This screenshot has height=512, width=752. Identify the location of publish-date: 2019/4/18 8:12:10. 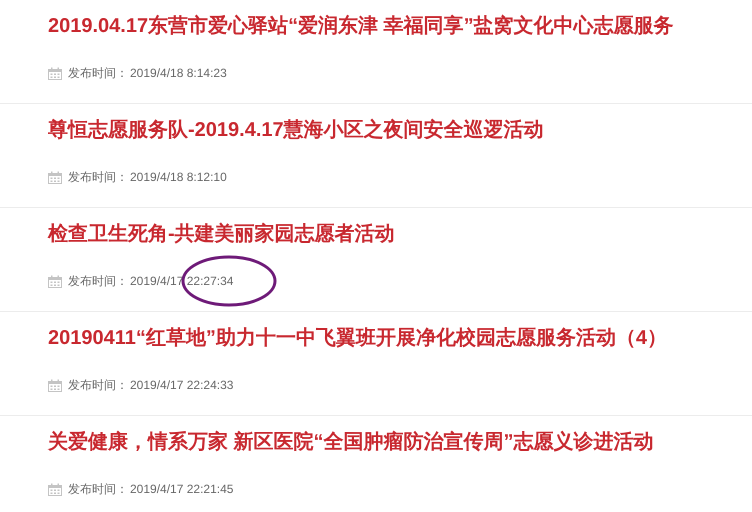
(178, 177).